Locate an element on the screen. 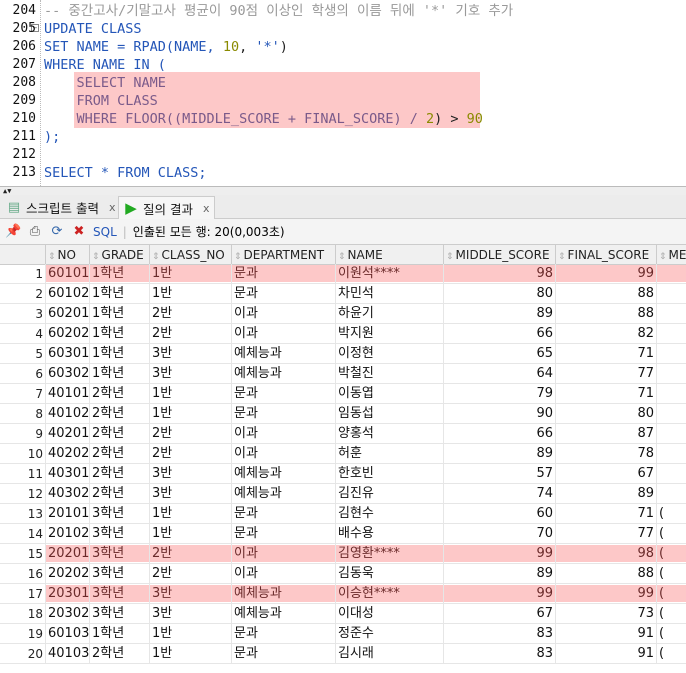 This screenshot has height=673, width=686. cell-name: 양홍석 is located at coordinates (390, 434).